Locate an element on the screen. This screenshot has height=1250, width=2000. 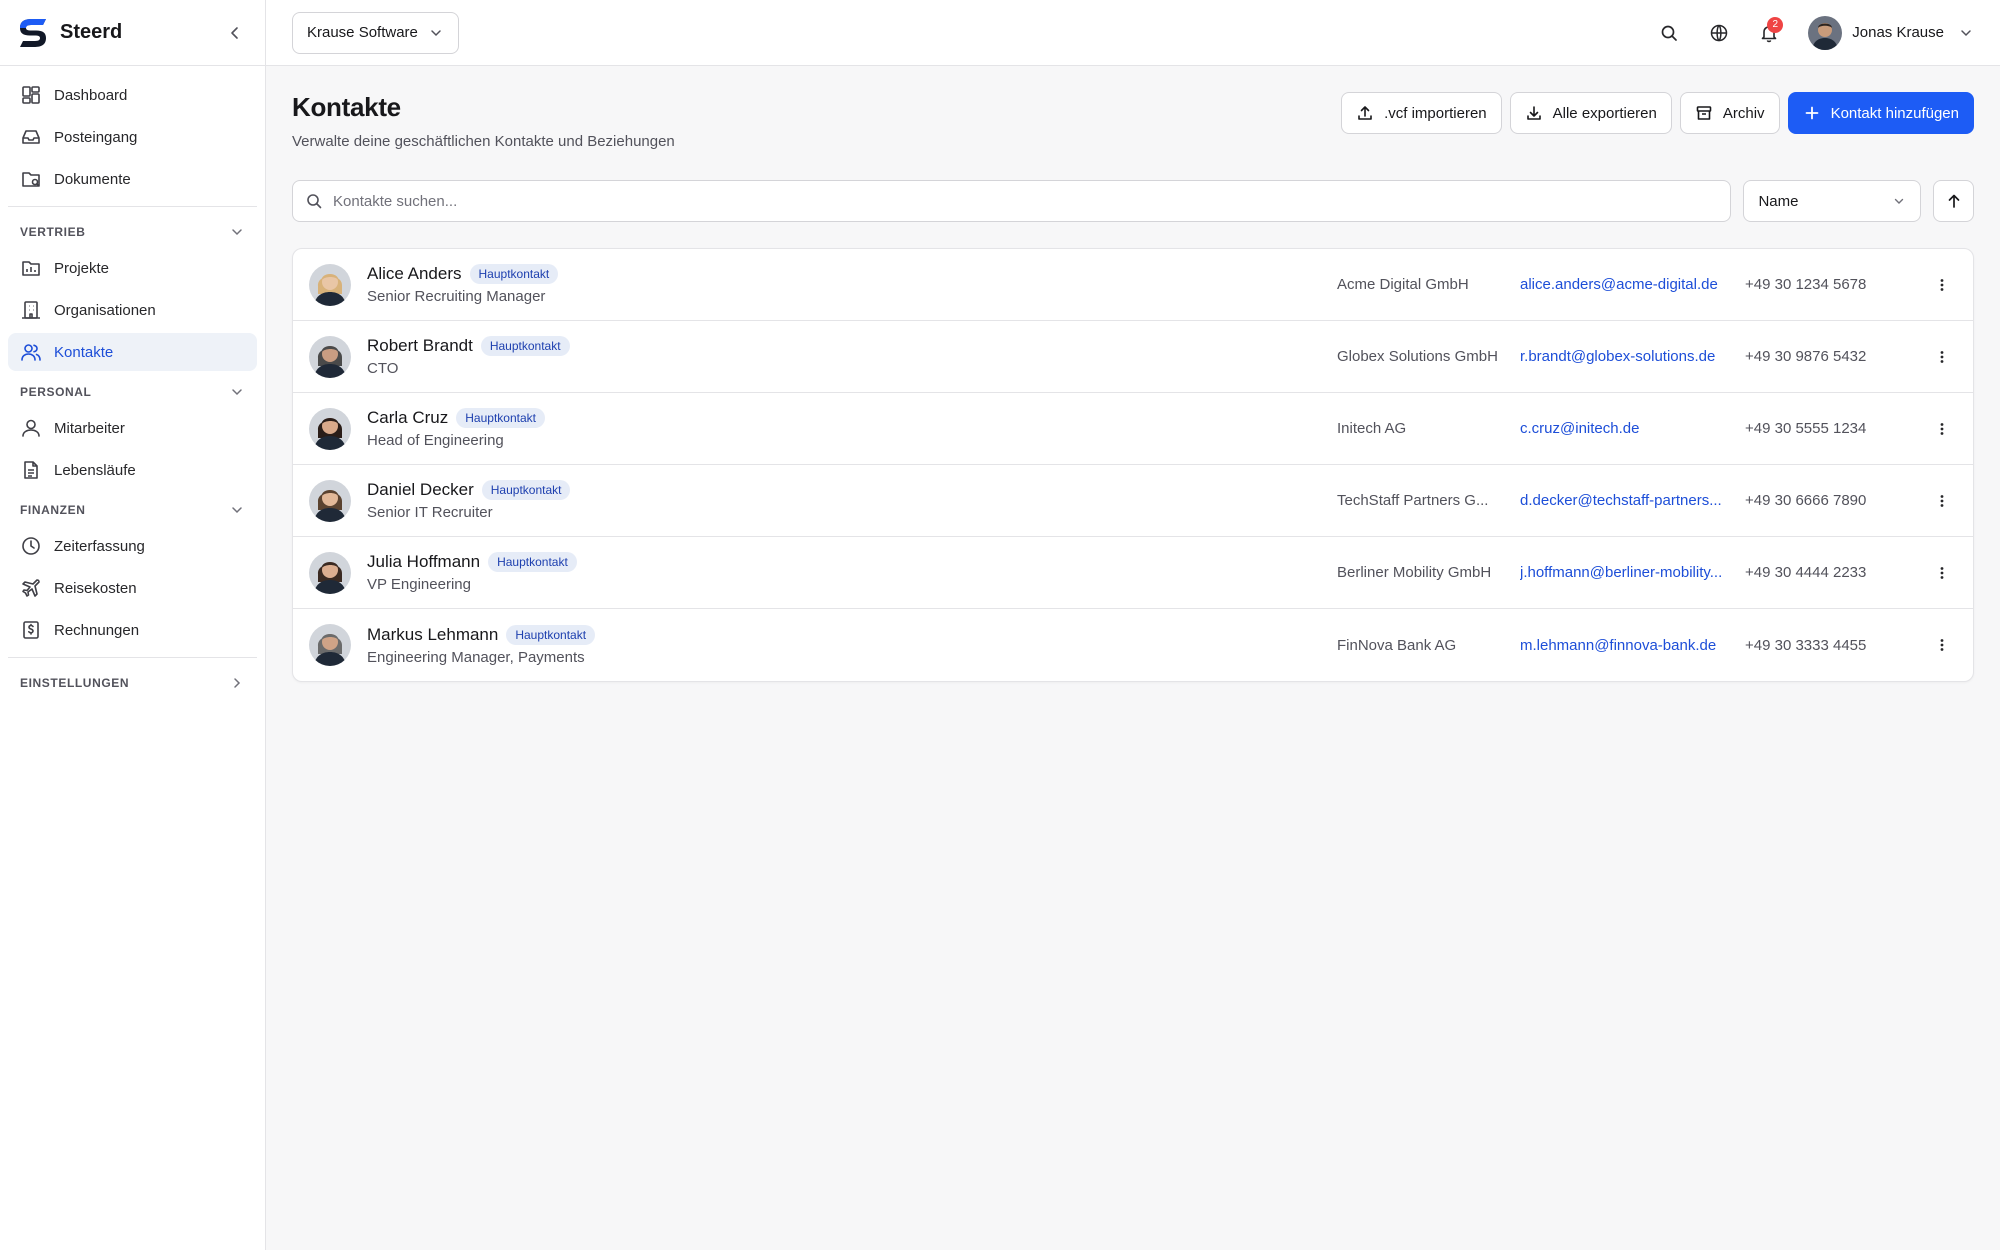
sidebar-item-mitarbeiter: Mitarbeiter is located at coordinates (132, 428).